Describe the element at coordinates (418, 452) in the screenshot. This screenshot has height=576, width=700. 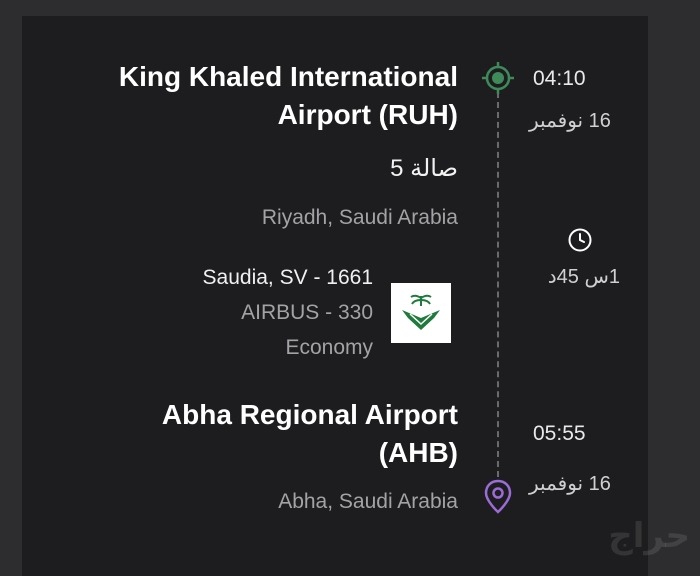
I see `arrival-airport-line2: (AHB)` at that location.